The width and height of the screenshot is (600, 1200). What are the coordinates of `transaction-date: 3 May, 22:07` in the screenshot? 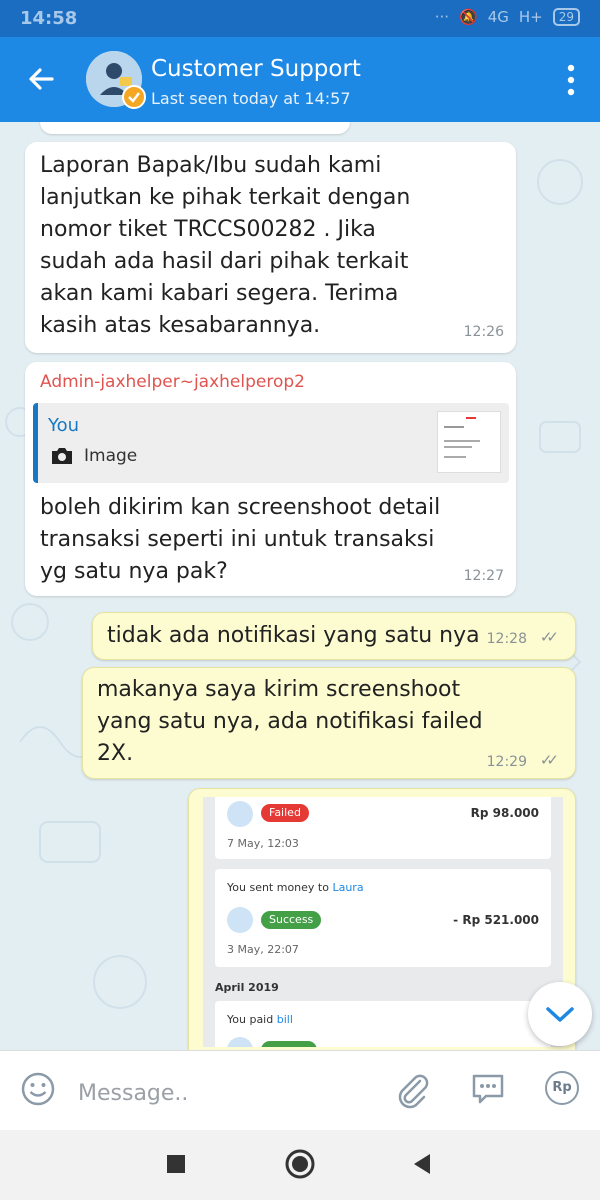 It's located at (263, 949).